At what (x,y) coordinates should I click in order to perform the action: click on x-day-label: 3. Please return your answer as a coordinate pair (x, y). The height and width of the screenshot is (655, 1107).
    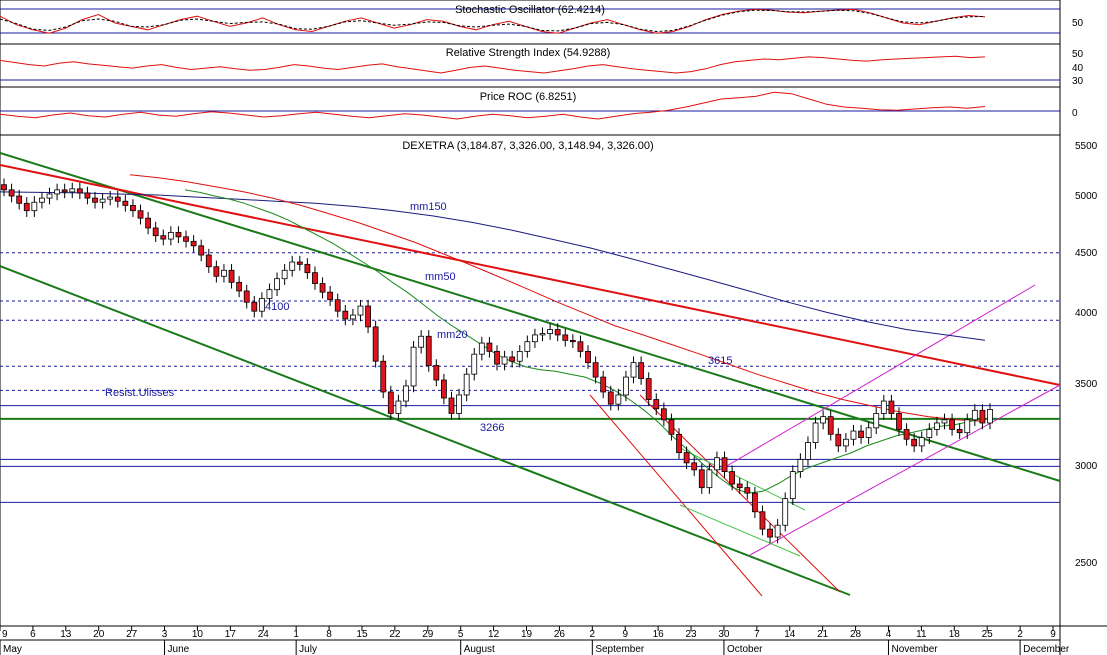
    Looking at the image, I should click on (165, 634).